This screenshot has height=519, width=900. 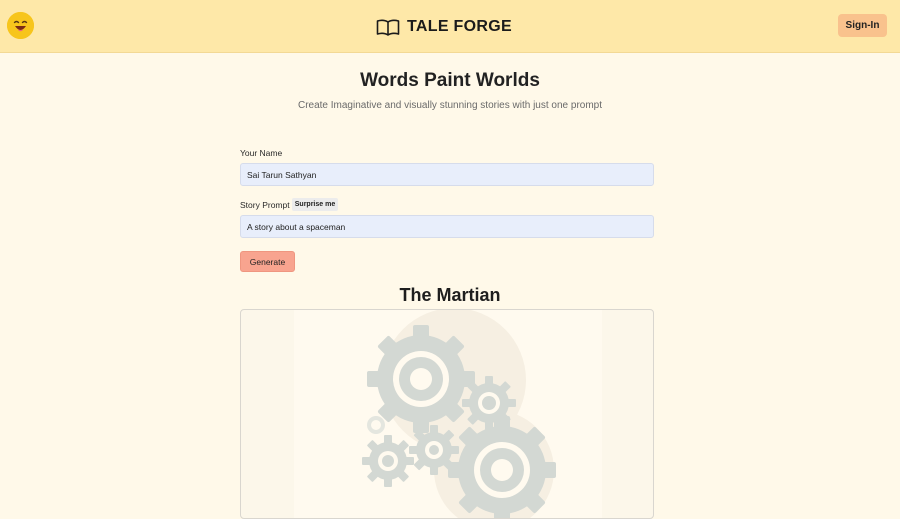 What do you see at coordinates (862, 25) in the screenshot?
I see `sign-in-button: Sign-In` at bounding box center [862, 25].